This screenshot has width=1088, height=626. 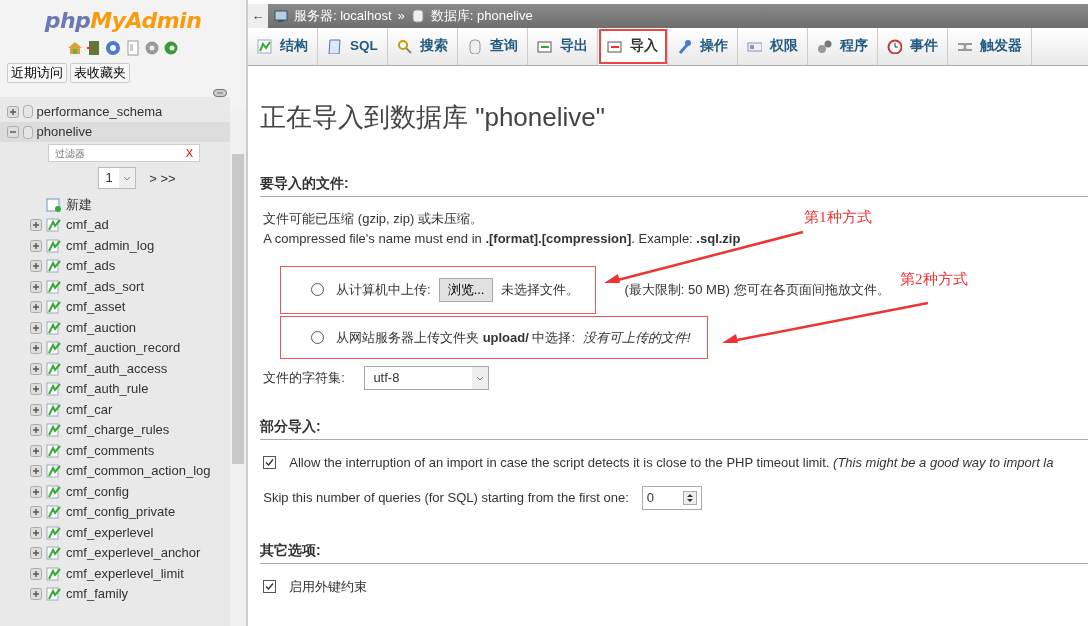 I want to click on option-label: 启用外键约束, so click(x=328, y=587).